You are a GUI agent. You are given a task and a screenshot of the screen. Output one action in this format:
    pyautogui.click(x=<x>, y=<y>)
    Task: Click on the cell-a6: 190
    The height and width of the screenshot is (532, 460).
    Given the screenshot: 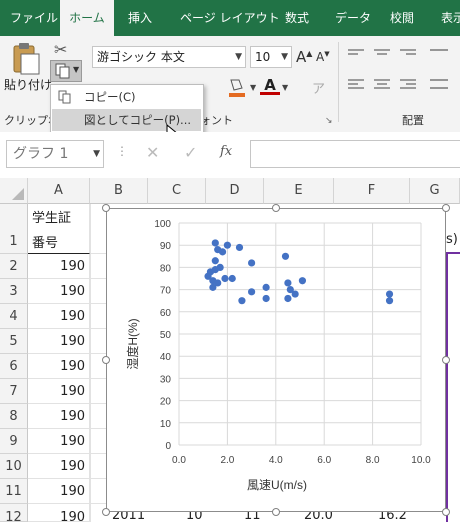 What is the action you would take?
    pyautogui.click(x=59, y=366)
    